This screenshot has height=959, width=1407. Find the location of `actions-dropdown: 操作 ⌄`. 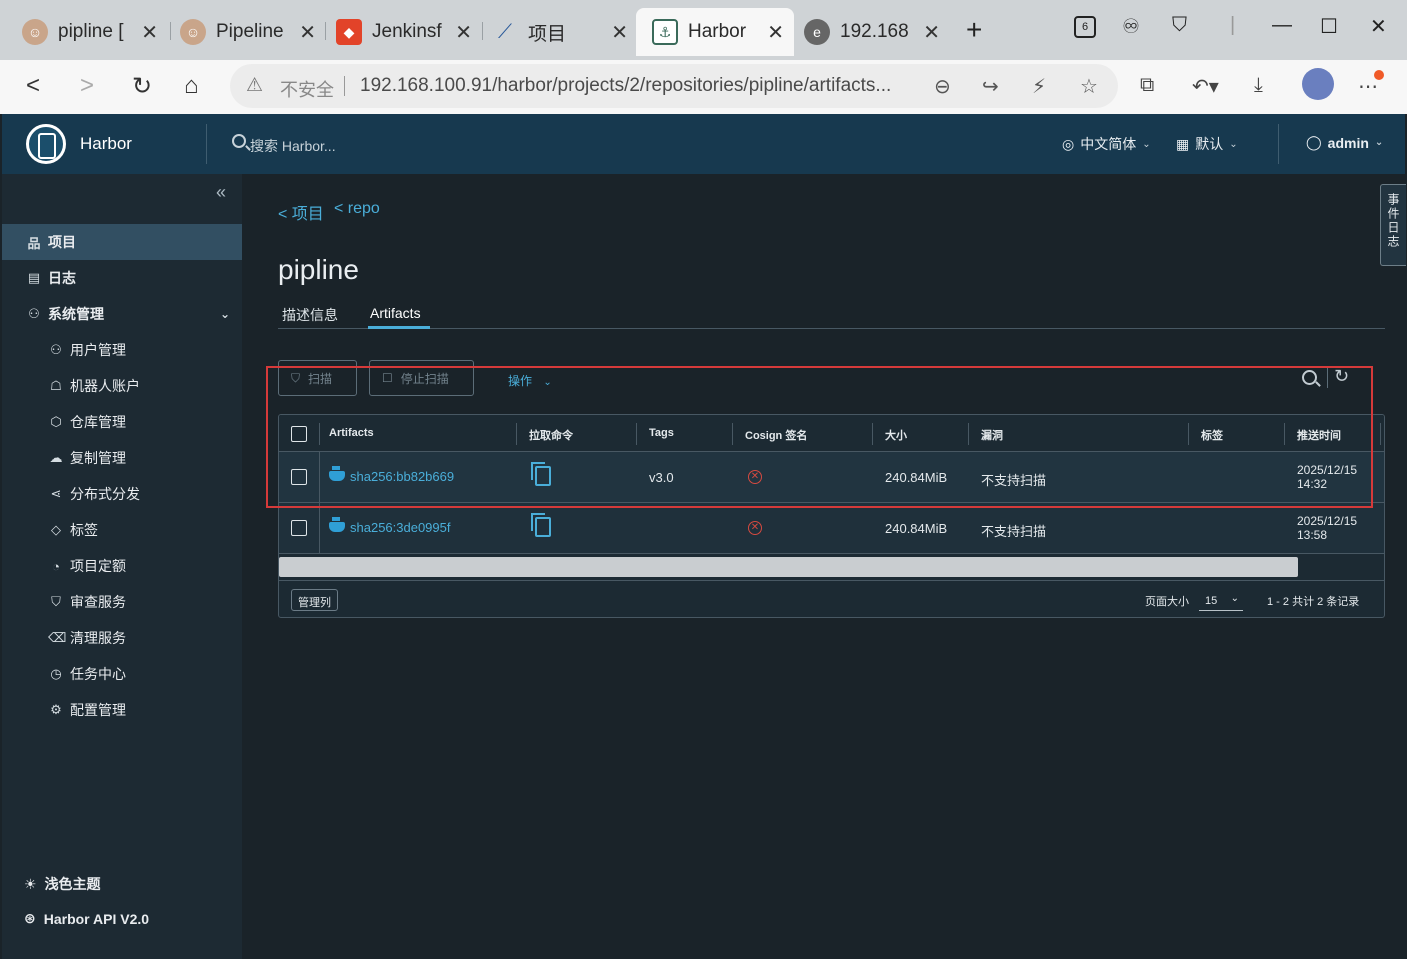

actions-dropdown: 操作 ⌄ is located at coordinates (530, 380).